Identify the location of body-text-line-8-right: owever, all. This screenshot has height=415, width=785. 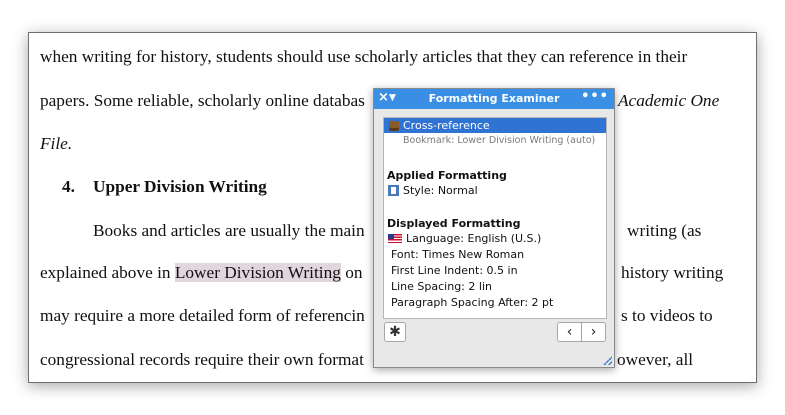
(655, 359).